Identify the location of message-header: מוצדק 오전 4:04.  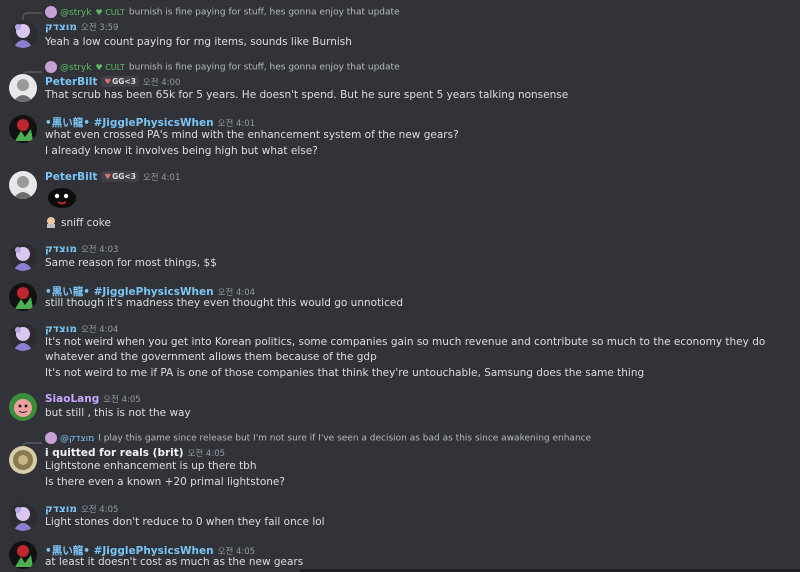
(81, 329).